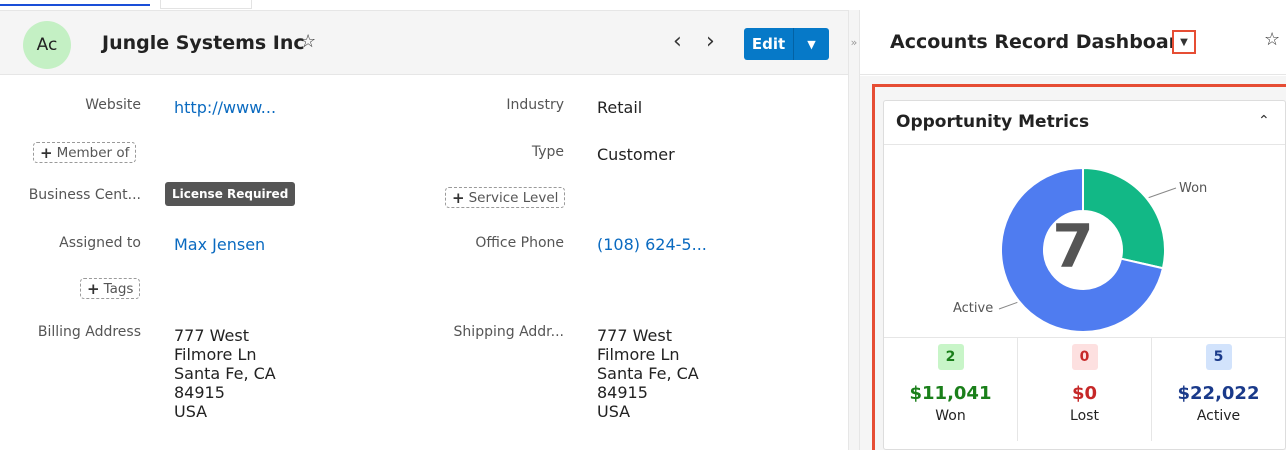 The image size is (1286, 450). I want to click on member-of-label: Member of, so click(93, 152).